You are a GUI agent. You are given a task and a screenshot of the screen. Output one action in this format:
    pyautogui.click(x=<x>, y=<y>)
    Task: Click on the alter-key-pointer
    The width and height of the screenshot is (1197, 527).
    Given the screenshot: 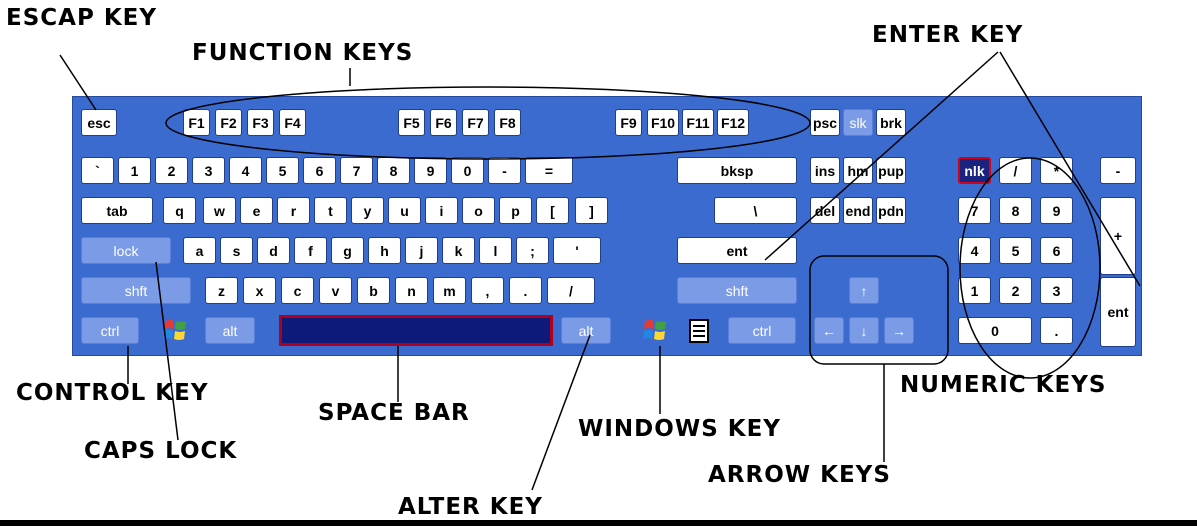 What is the action you would take?
    pyautogui.click(x=561, y=412)
    